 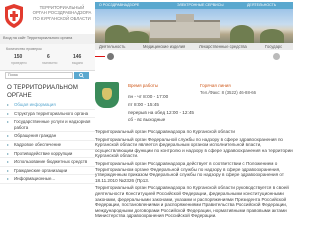 I want to click on accent-divider, so click(x=100, y=56).